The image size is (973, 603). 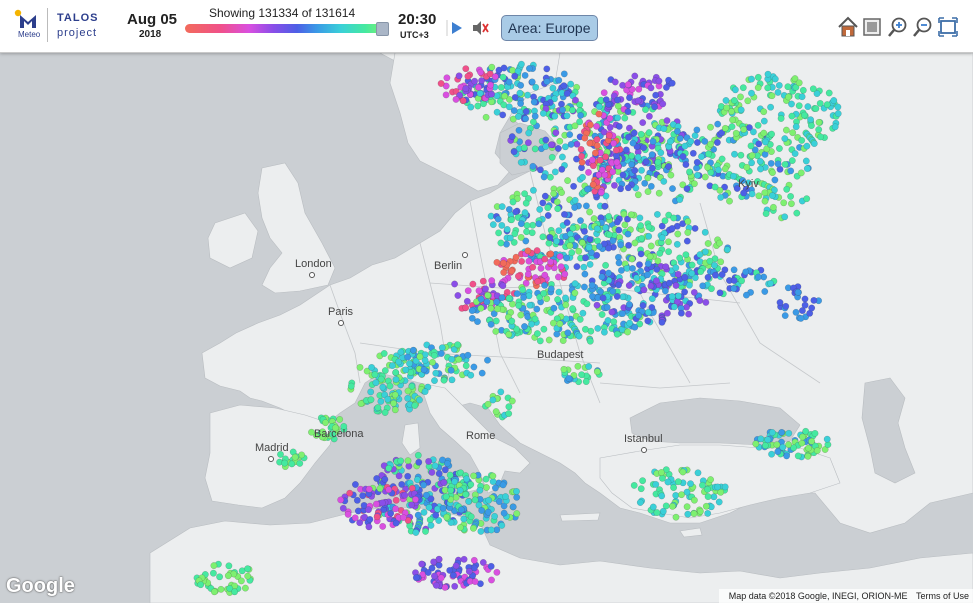 I want to click on layers-icon, so click(x=872, y=27).